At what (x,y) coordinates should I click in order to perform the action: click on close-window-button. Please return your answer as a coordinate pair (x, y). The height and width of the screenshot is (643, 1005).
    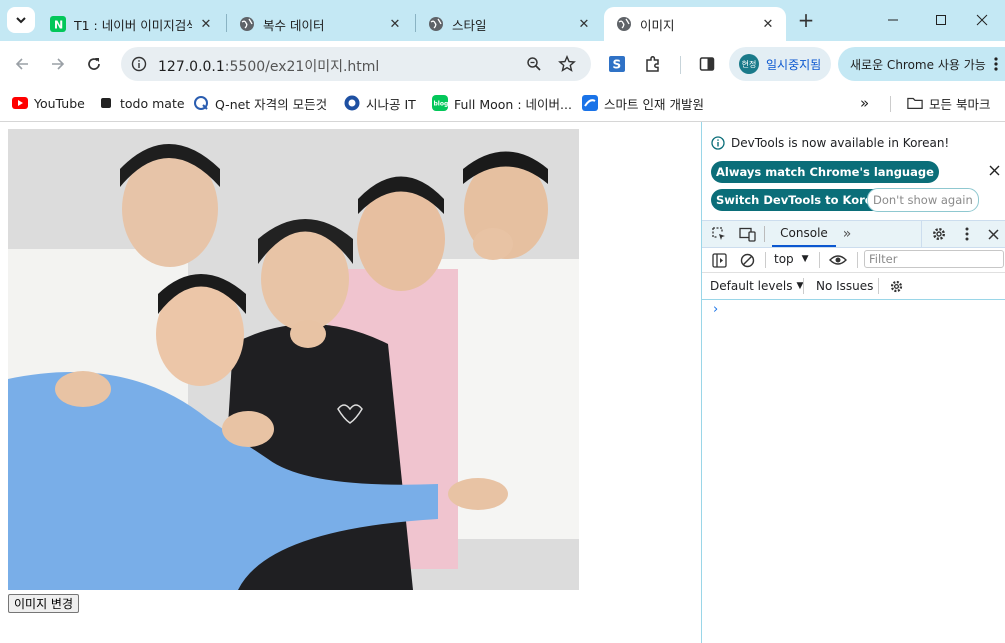
    Looking at the image, I should click on (982, 20).